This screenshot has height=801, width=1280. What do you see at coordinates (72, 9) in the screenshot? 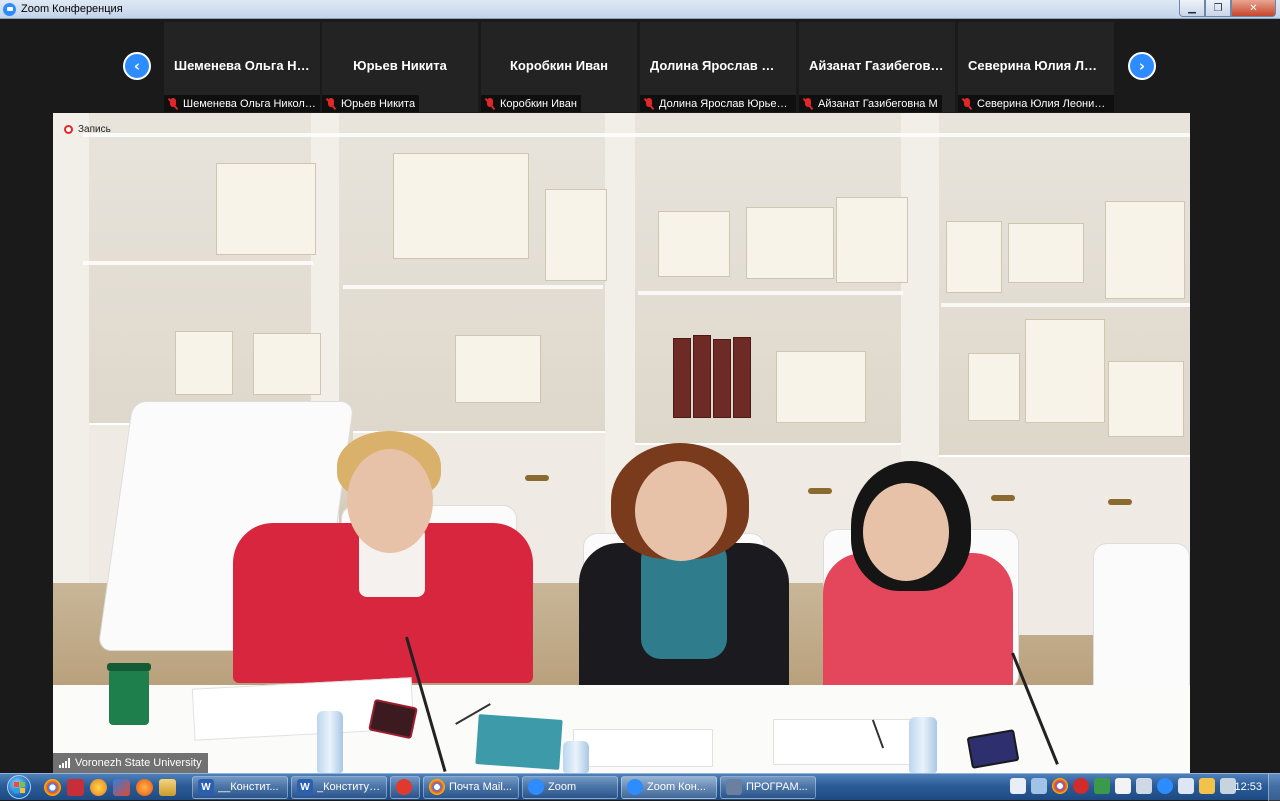
I see `window-title: Zoom Конференция` at bounding box center [72, 9].